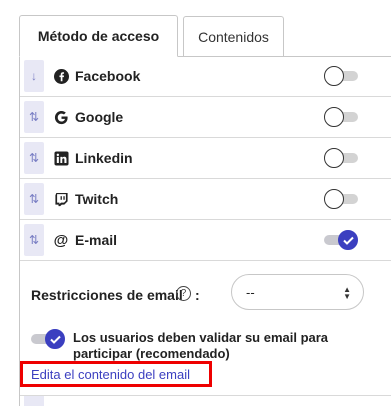  What do you see at coordinates (34, 76) in the screenshot?
I see `drag-handle: ↓` at bounding box center [34, 76].